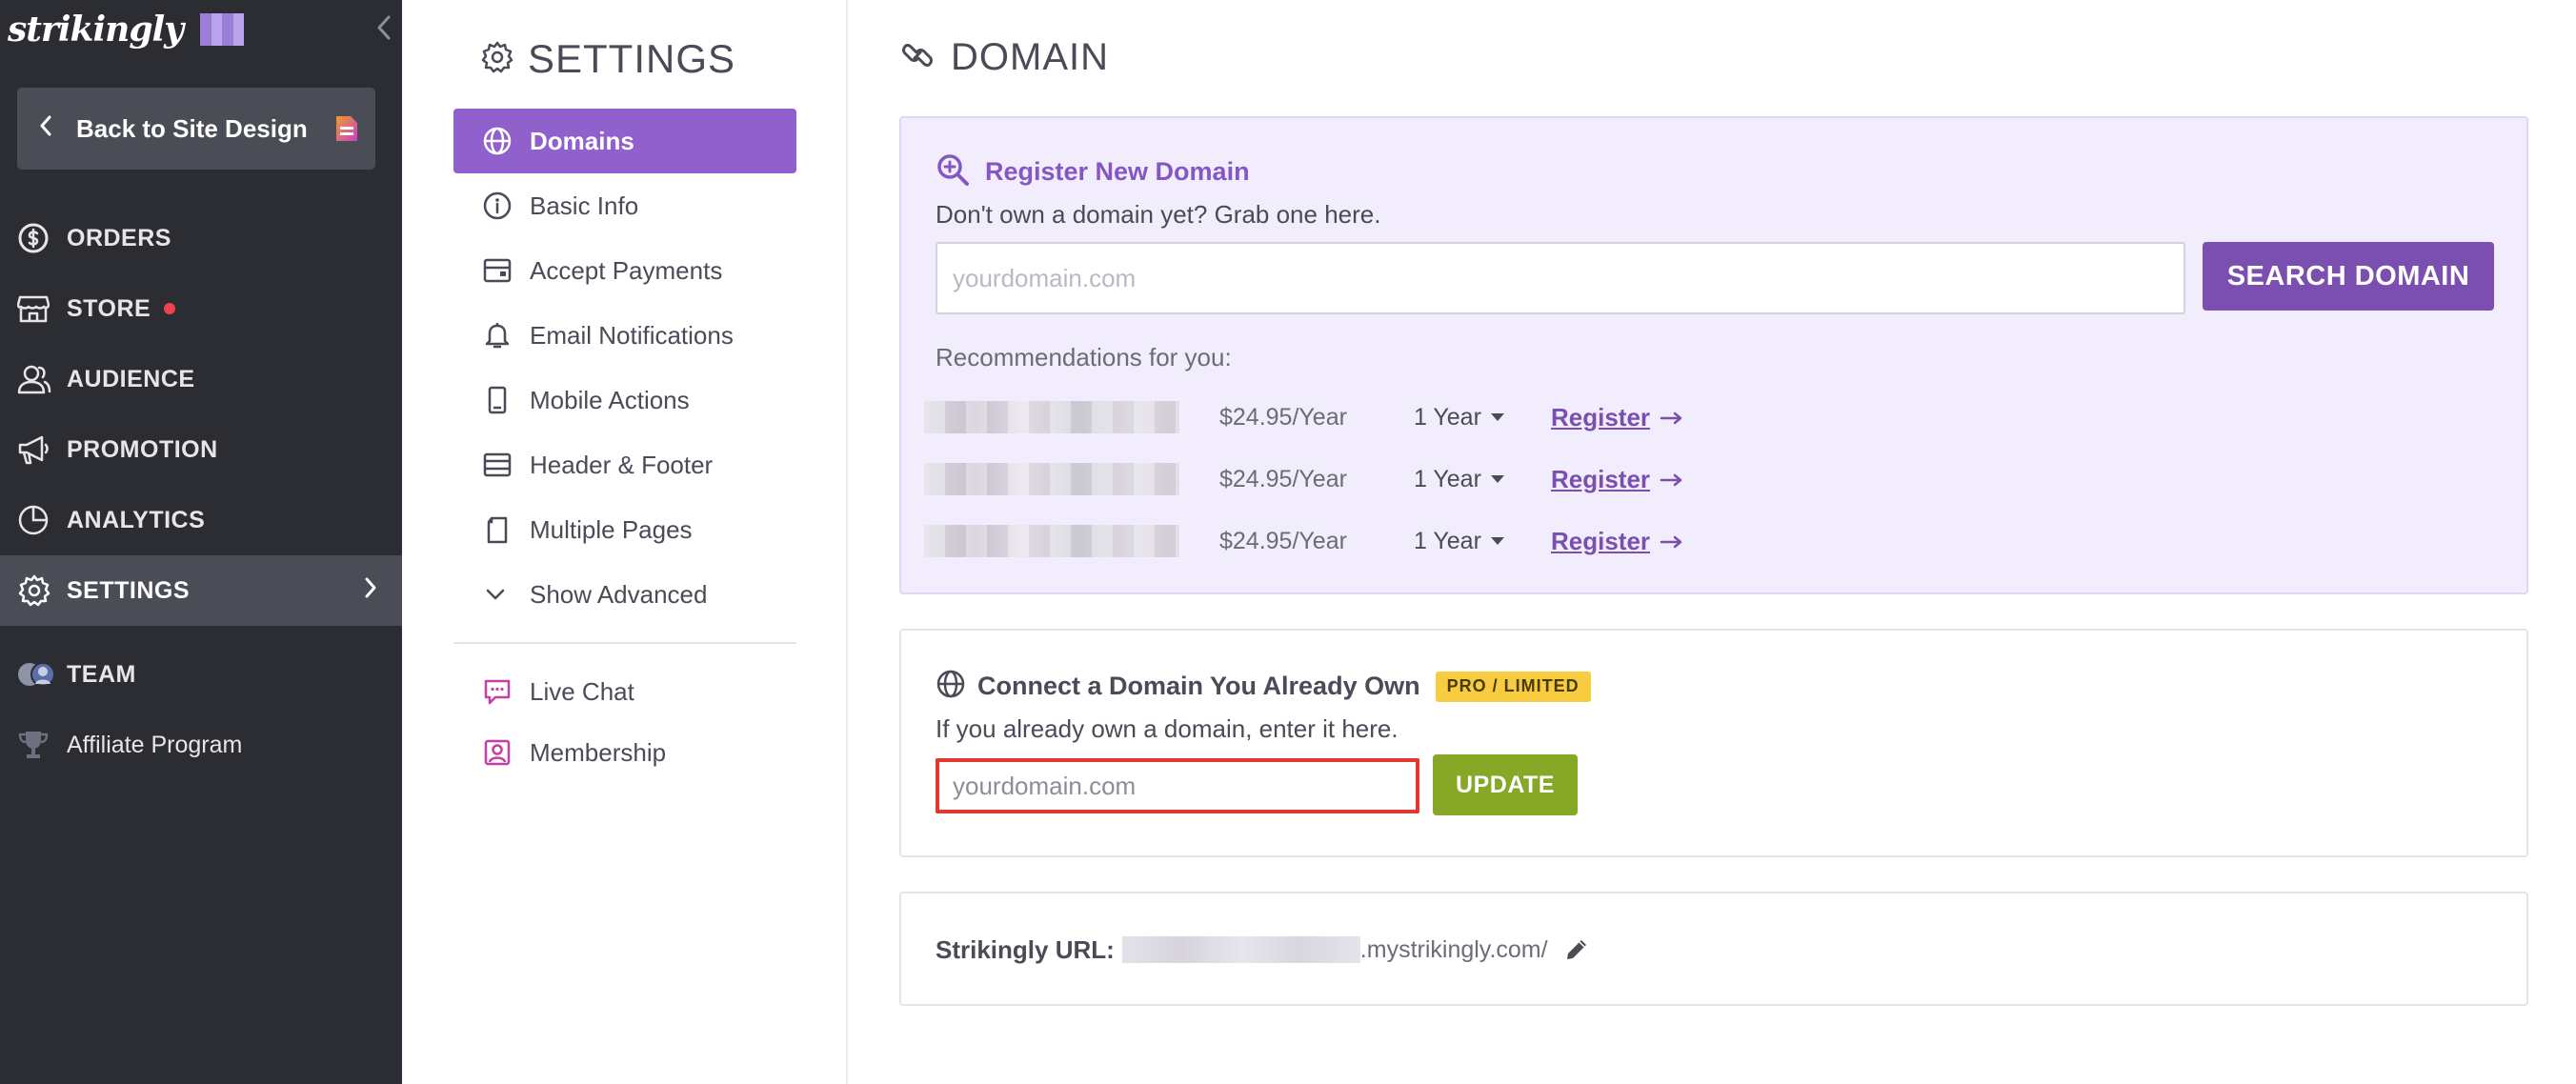  What do you see at coordinates (2349, 277) in the screenshot?
I see `search-domain-button: SEARCH DOMAIN` at bounding box center [2349, 277].